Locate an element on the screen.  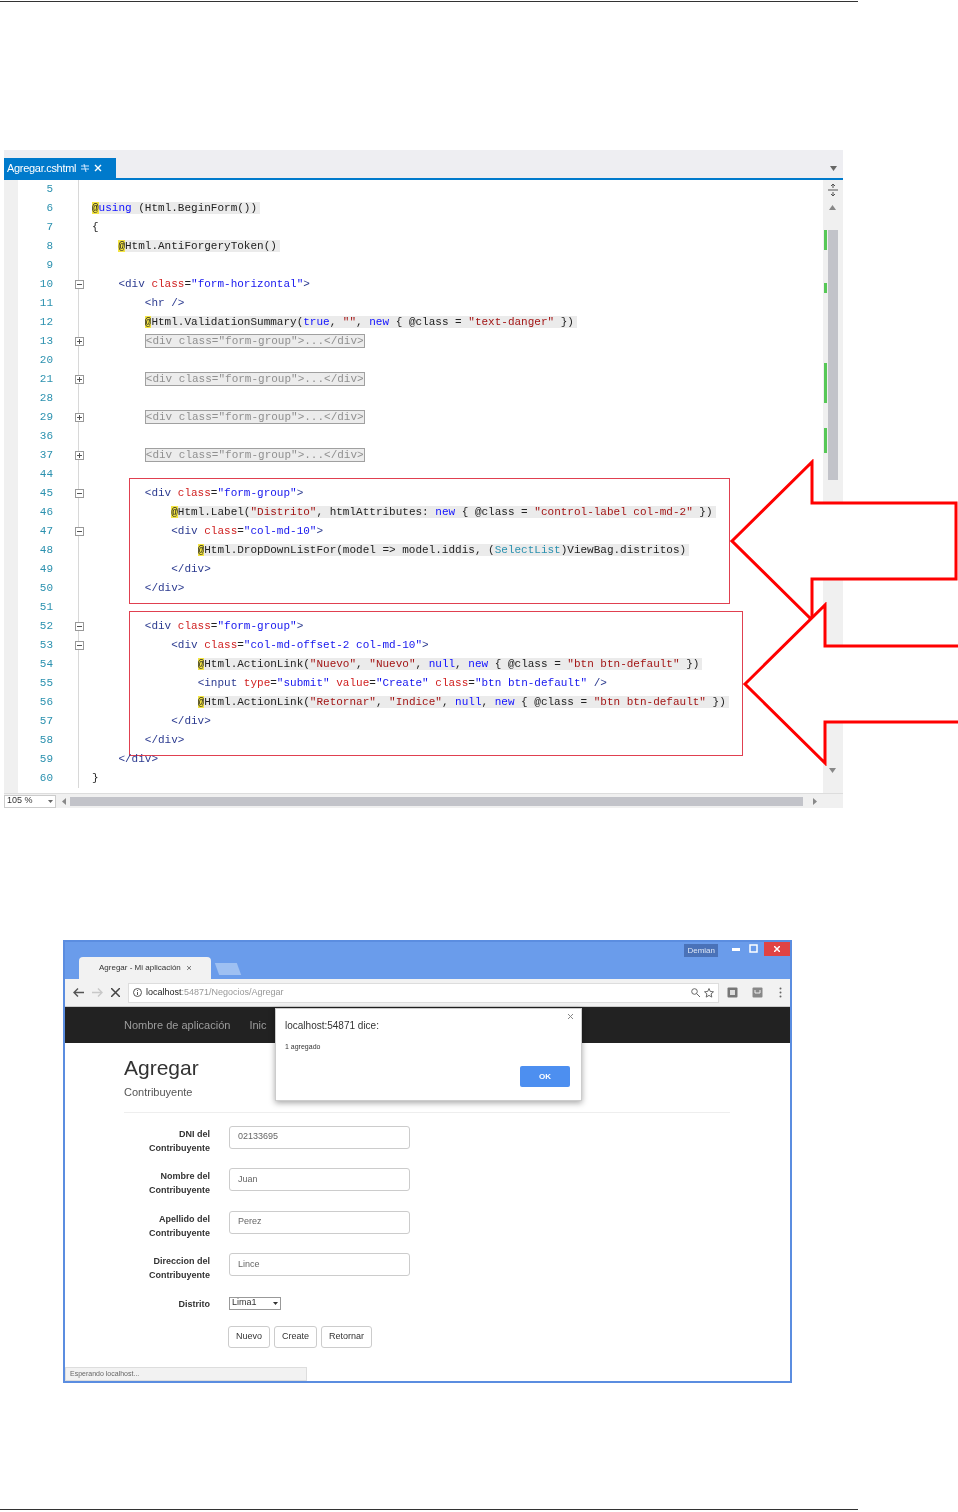
code-line: <input type="submit" value="Create" class="btn btn-default" /> is located at coordinates (401, 684).